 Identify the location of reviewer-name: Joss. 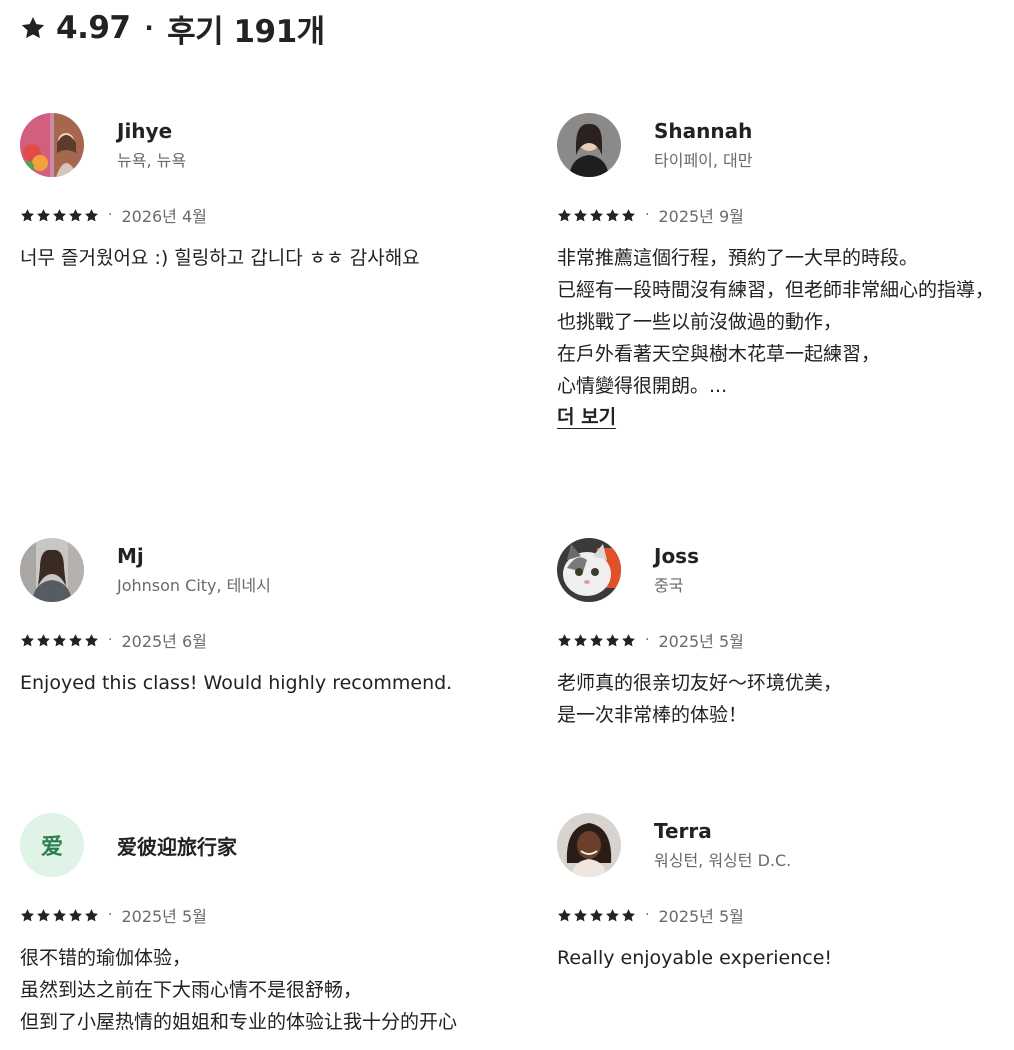
(676, 556).